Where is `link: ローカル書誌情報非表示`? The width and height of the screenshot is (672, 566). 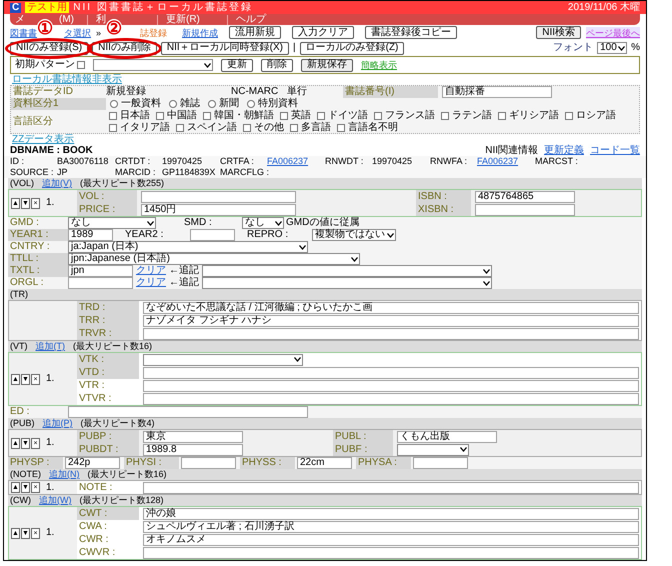
link: ローカル書誌情報非表示 is located at coordinates (67, 80).